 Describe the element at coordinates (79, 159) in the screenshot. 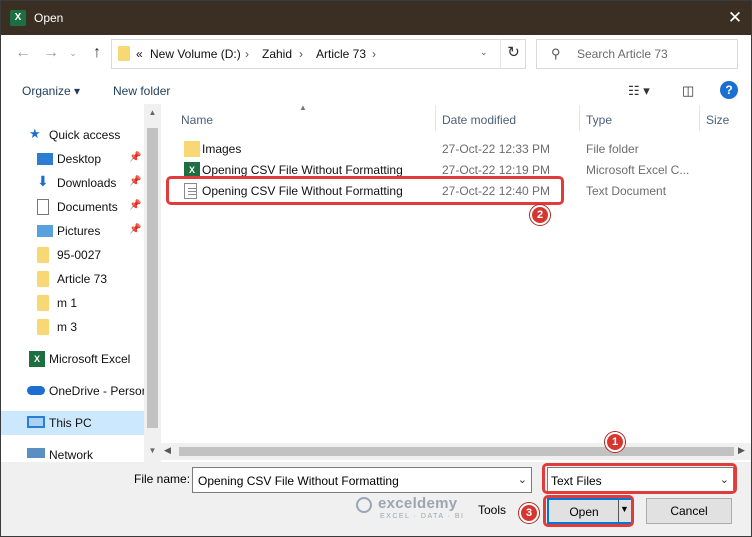

I see `nav-label: Desktop` at that location.